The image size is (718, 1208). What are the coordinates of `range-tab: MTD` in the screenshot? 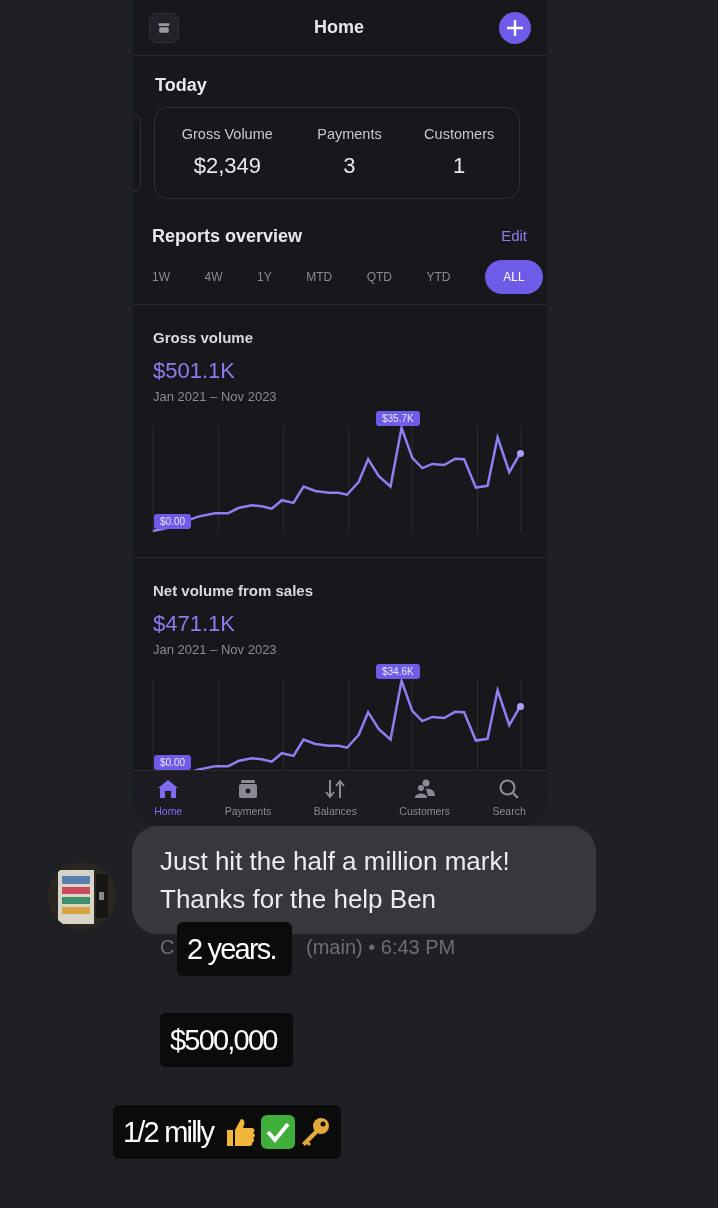 It's located at (319, 277).